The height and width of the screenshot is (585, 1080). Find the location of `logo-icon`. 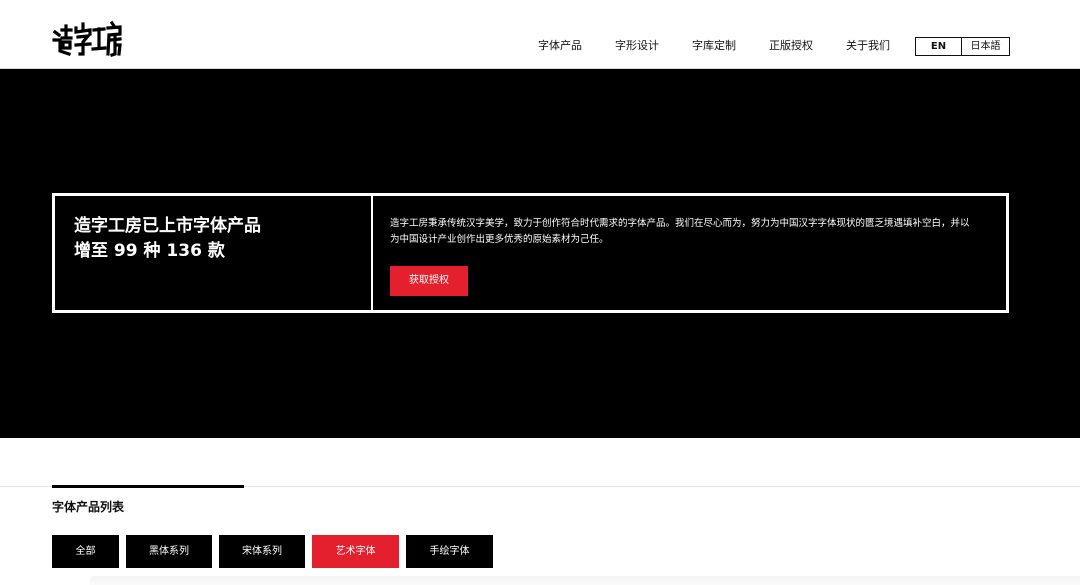

logo-icon is located at coordinates (87, 39).